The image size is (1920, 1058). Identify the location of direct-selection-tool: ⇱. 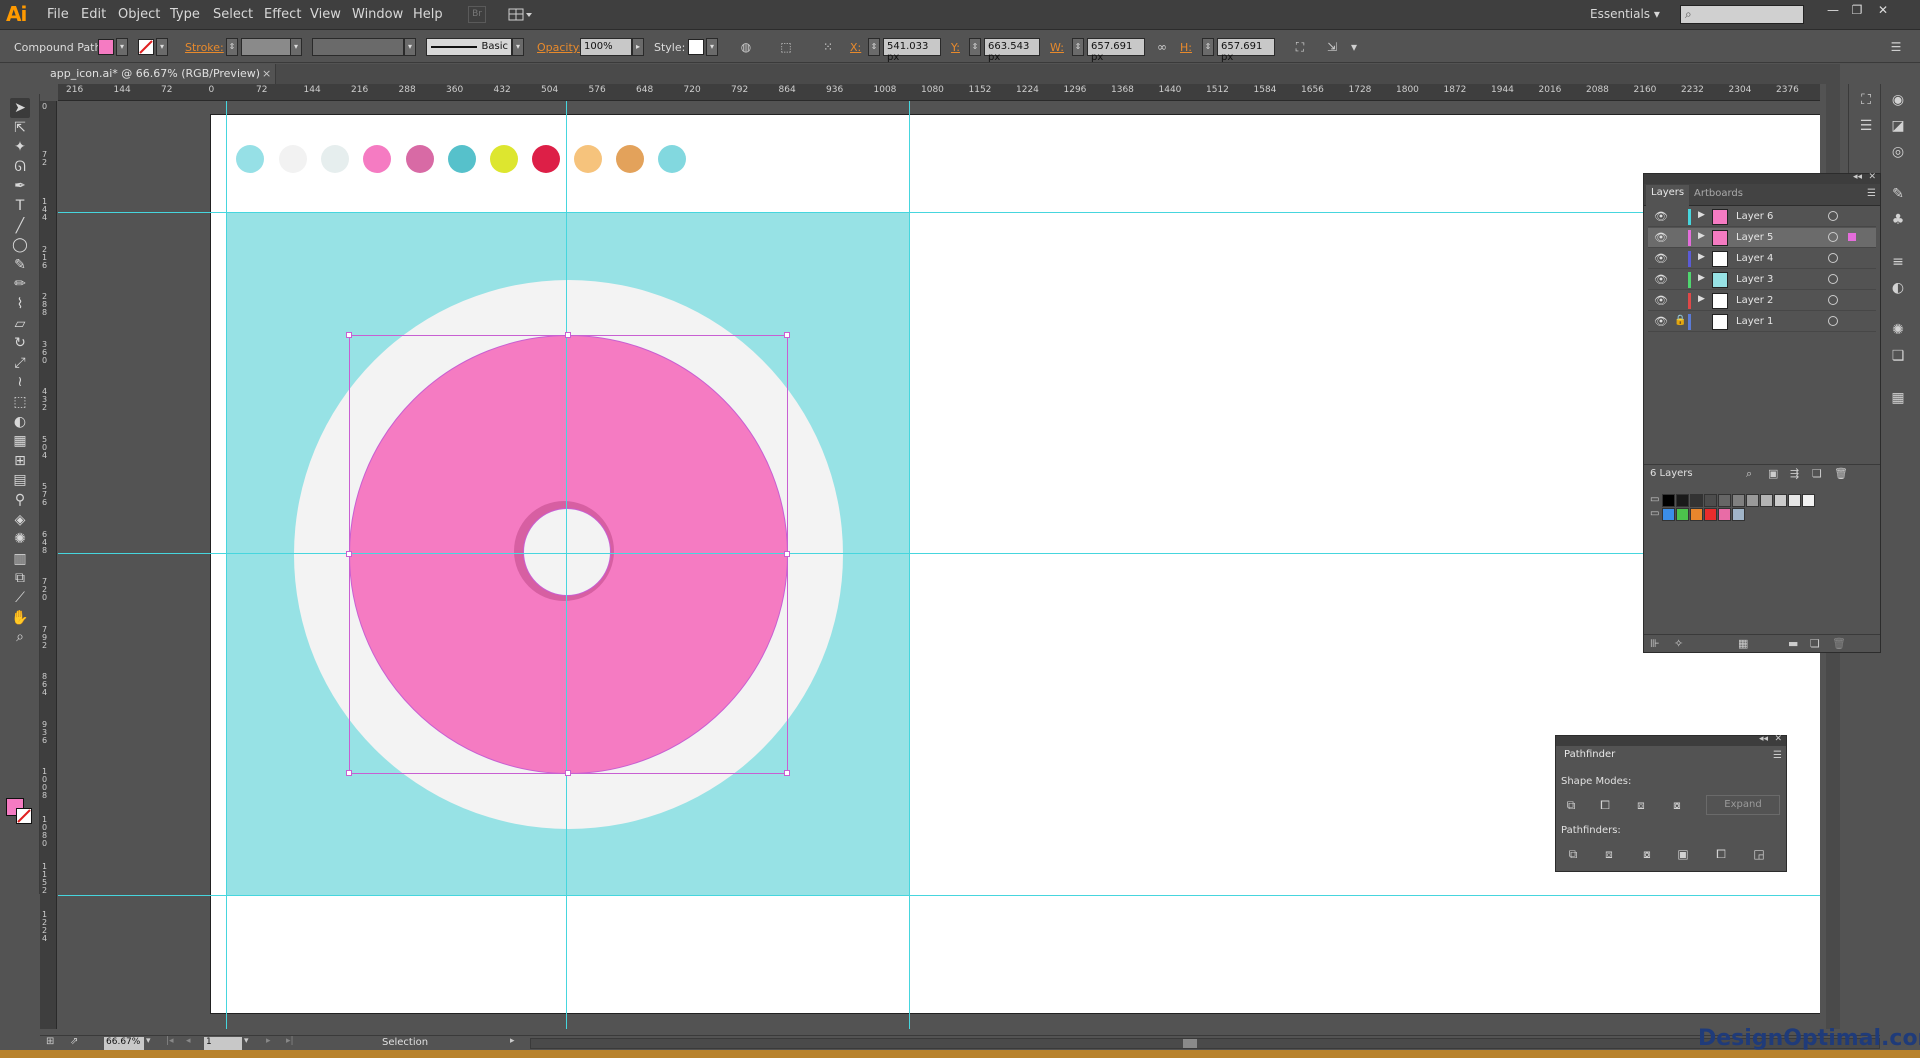
(20, 128).